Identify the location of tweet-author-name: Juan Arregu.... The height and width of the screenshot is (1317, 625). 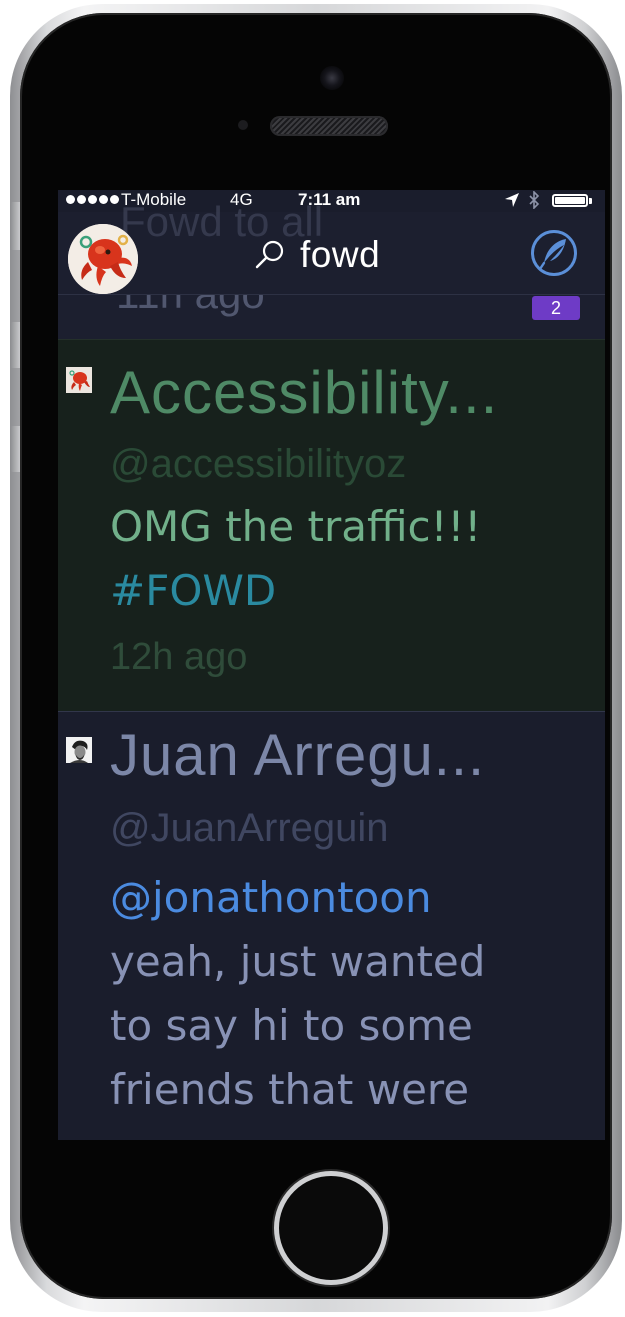
(298, 755).